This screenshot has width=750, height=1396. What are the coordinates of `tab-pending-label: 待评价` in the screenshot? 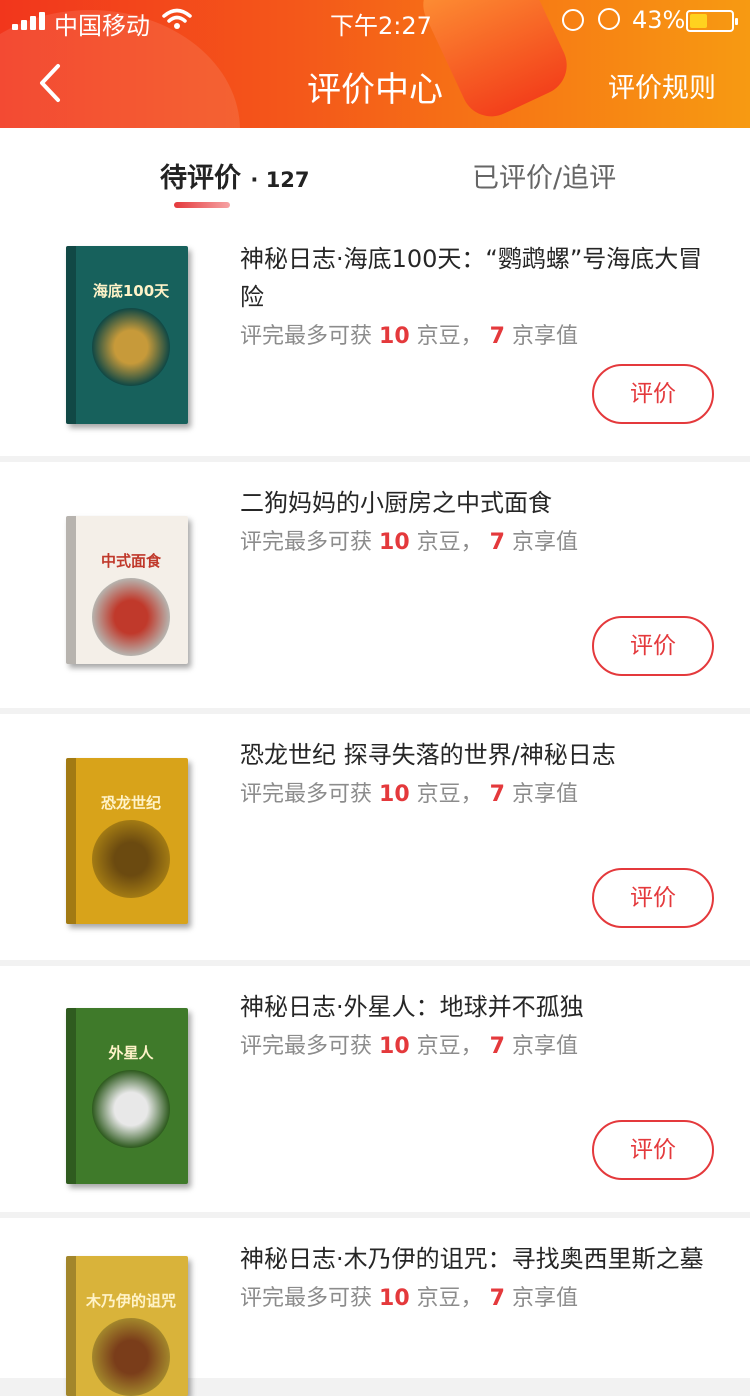 It's located at (200, 178).